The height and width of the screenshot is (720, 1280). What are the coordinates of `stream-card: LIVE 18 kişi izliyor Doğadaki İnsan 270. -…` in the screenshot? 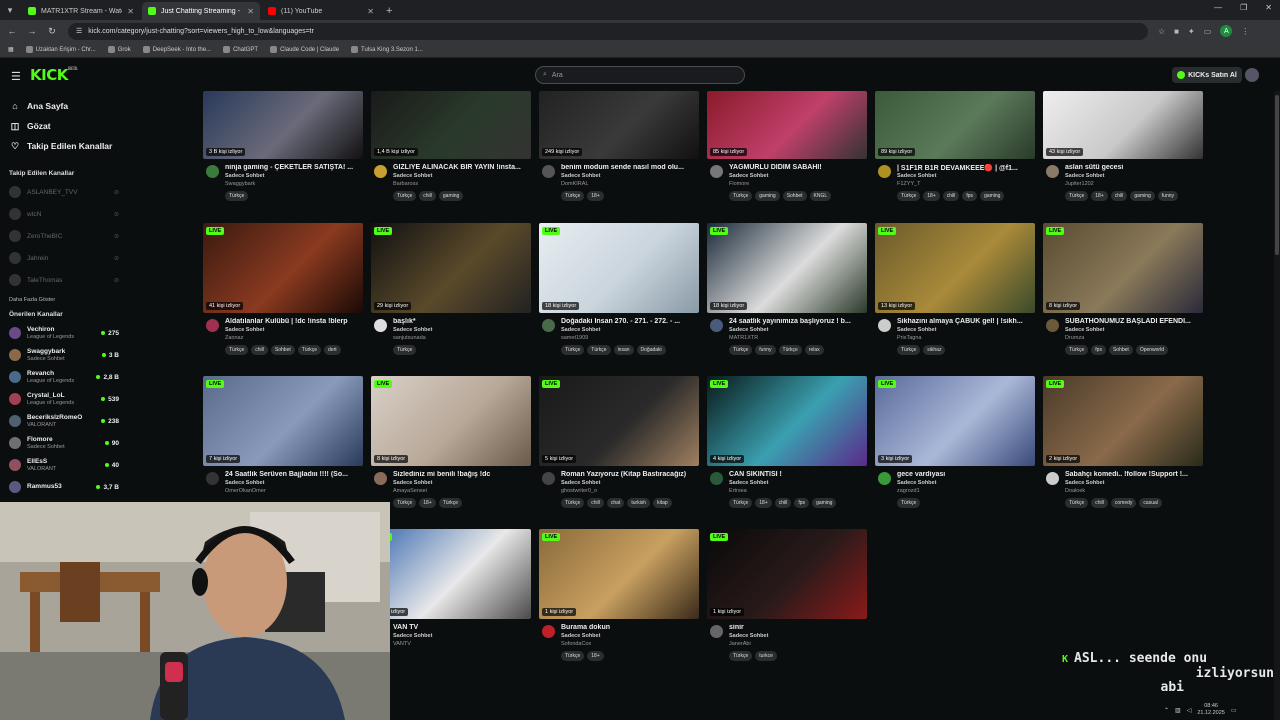 It's located at (619, 293).